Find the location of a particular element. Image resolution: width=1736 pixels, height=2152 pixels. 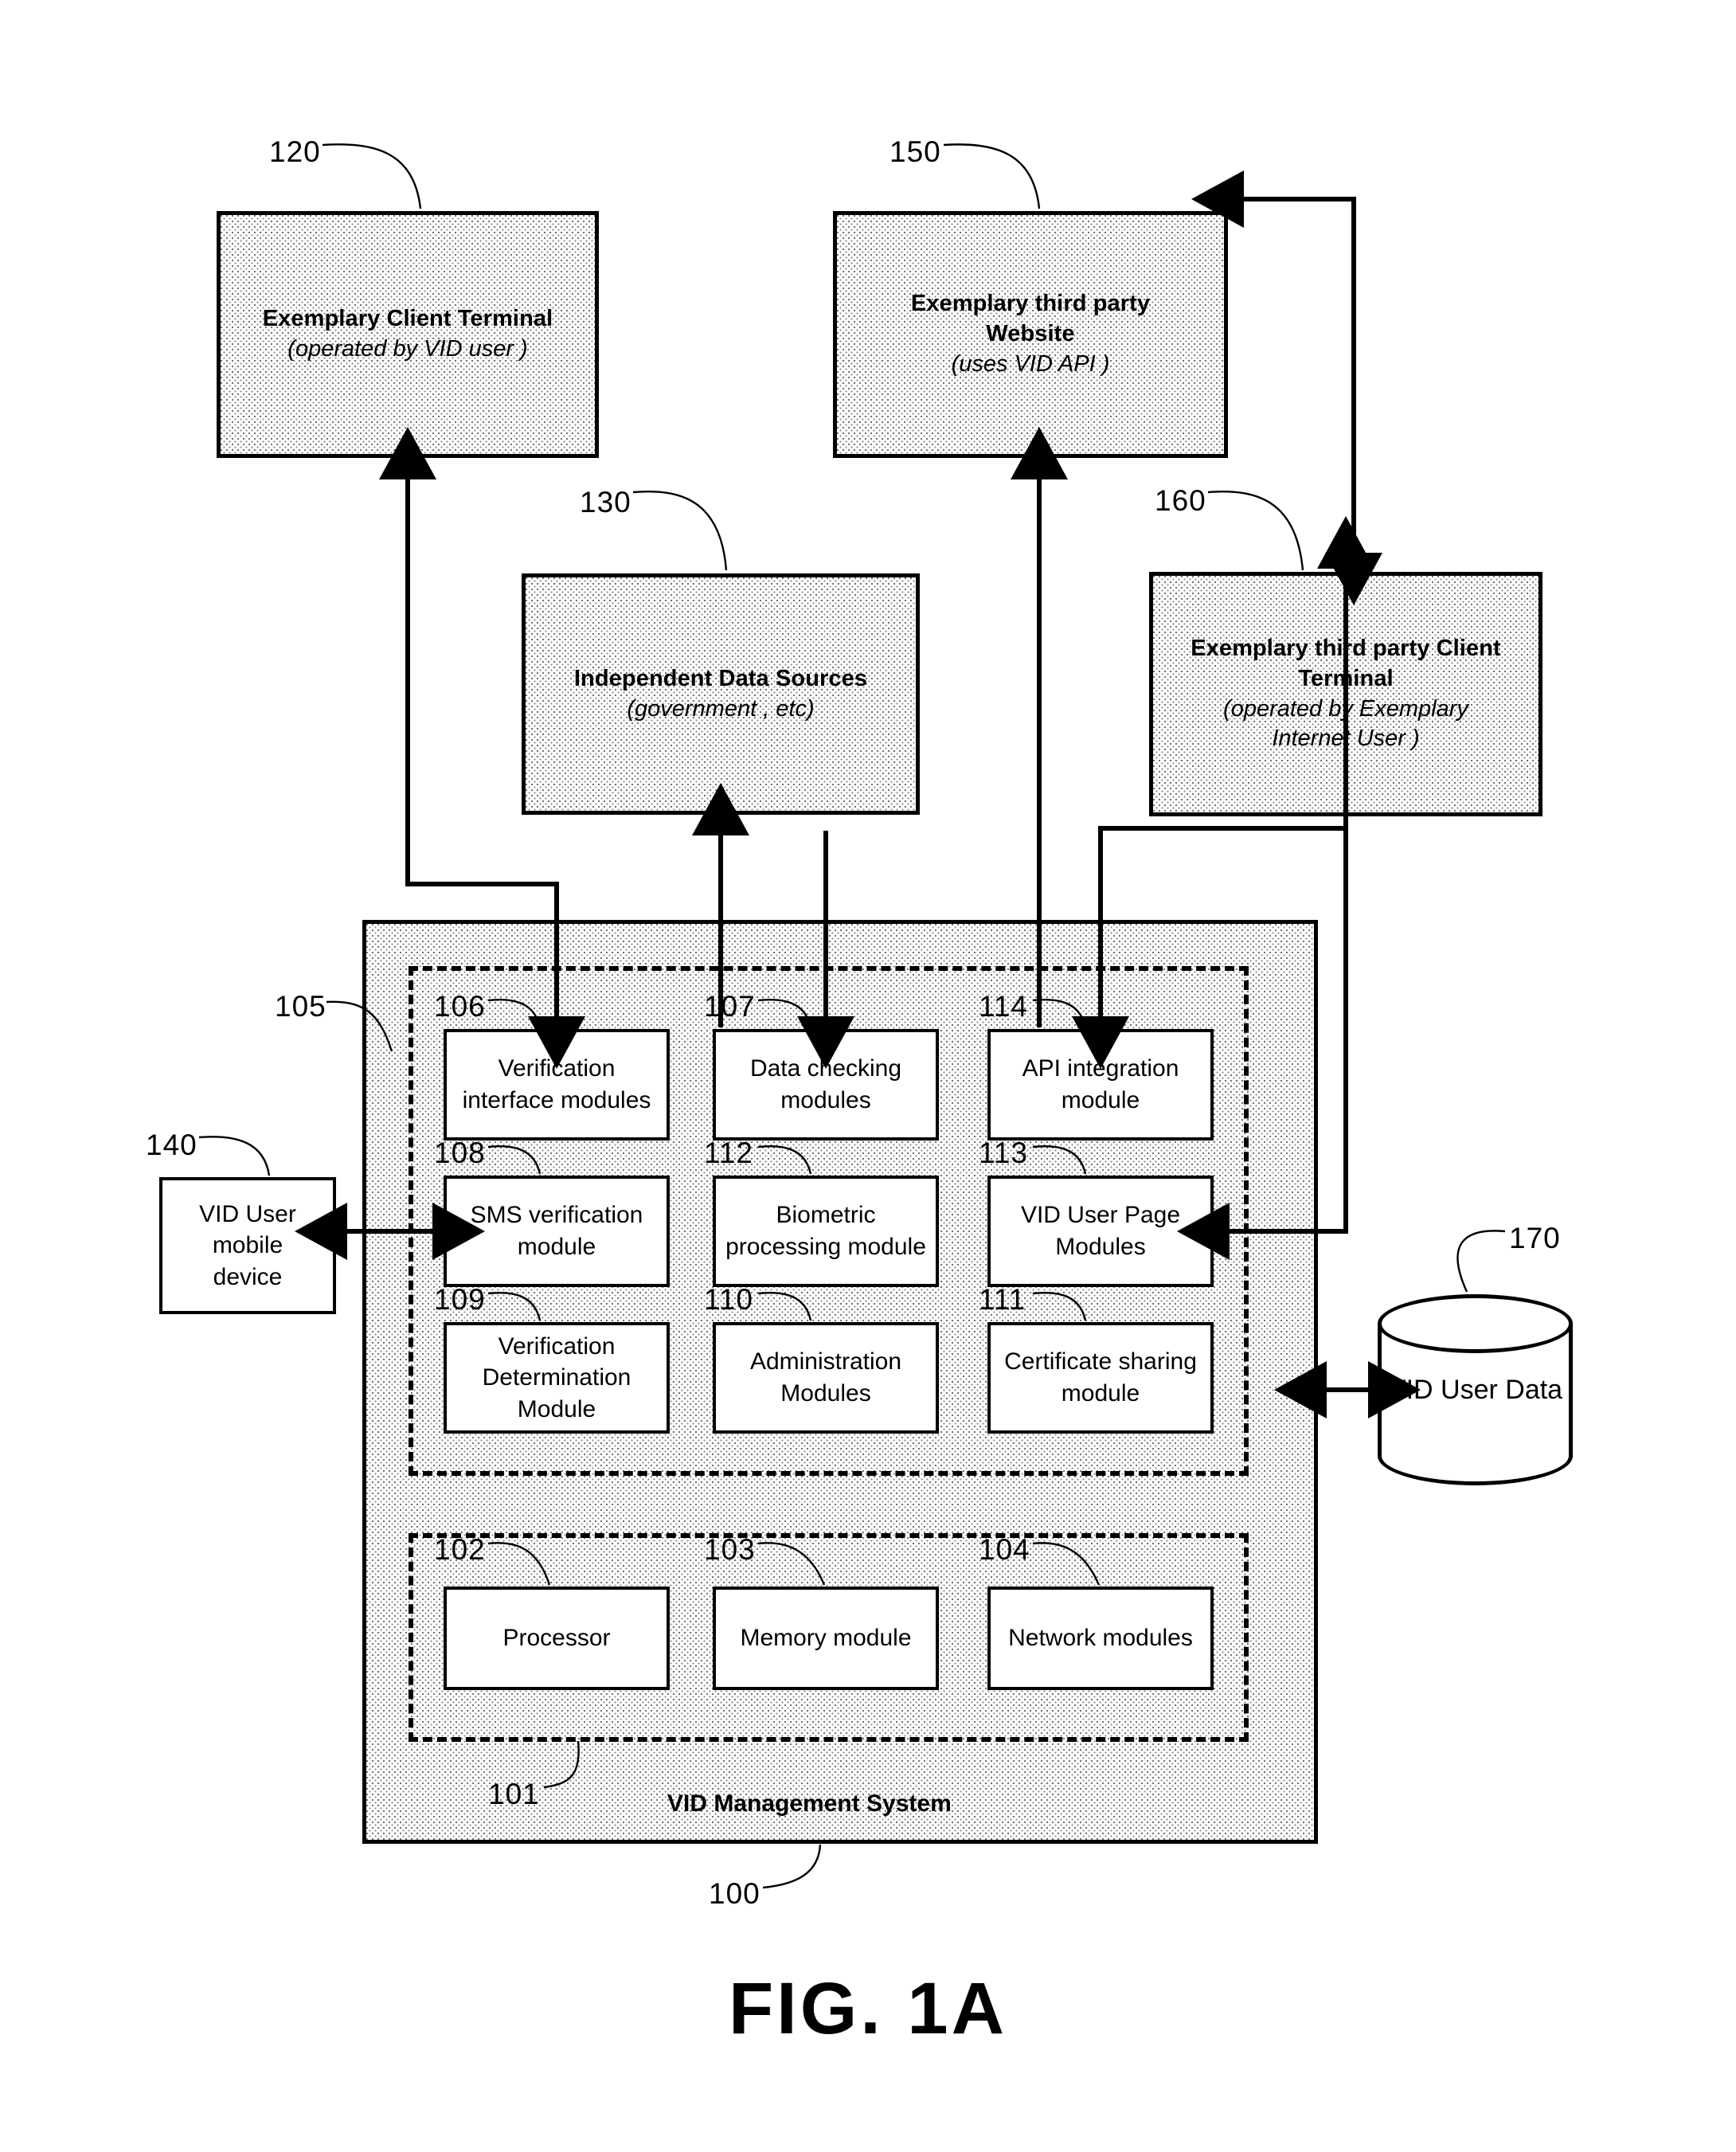

vid-user-data-label: VID User Data is located at coordinates (1475, 1389).